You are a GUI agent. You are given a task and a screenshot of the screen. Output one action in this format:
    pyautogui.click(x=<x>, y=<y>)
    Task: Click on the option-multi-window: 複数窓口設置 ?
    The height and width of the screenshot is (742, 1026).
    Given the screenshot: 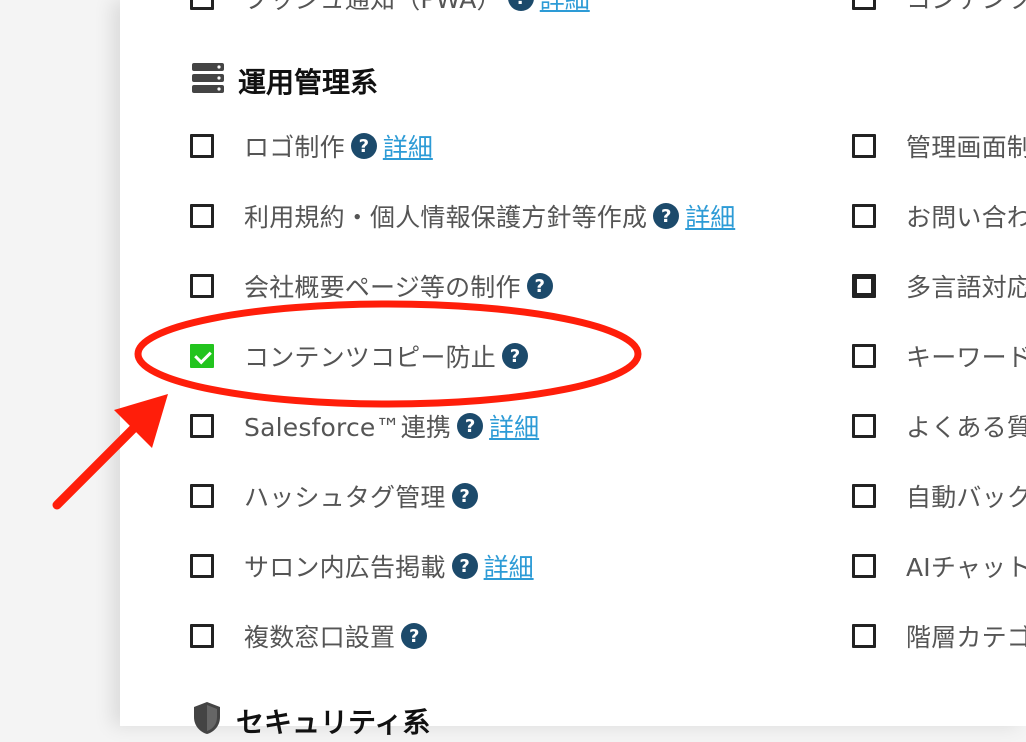 What is the action you would take?
    pyautogui.click(x=336, y=636)
    